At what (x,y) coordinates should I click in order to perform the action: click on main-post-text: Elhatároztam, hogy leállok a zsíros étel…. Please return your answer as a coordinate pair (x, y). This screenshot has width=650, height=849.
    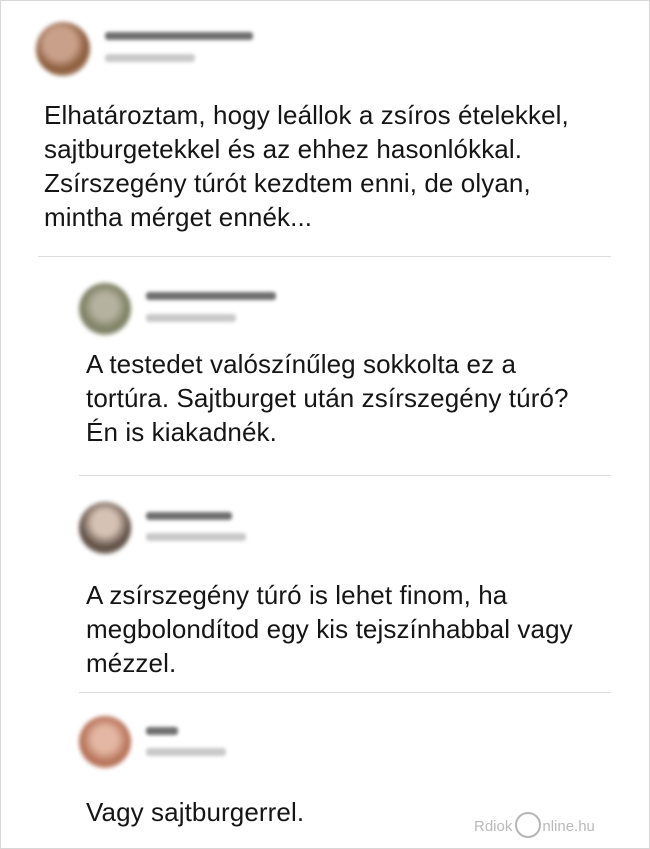
    Looking at the image, I should click on (306, 166).